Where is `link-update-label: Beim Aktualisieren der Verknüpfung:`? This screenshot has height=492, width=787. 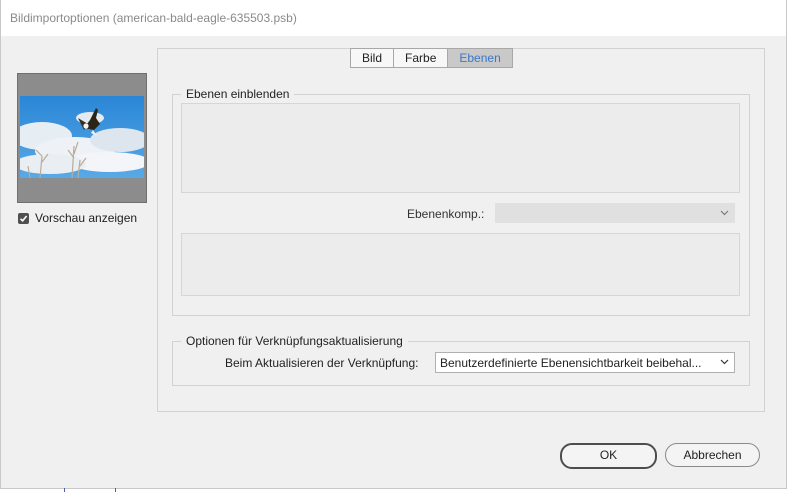 link-update-label: Beim Aktualisieren der Verknüpfung: is located at coordinates (322, 363).